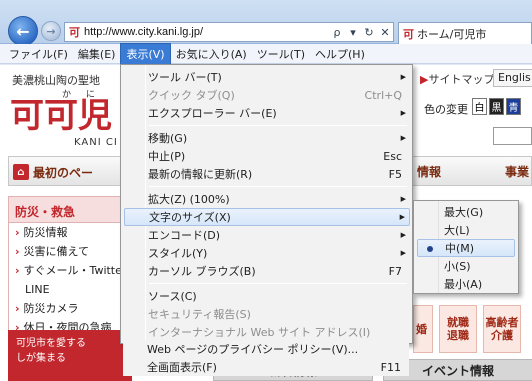 The image size is (532, 381). Describe the element at coordinates (496, 106) in the screenshot. I see `color-black-button: 黒` at that location.